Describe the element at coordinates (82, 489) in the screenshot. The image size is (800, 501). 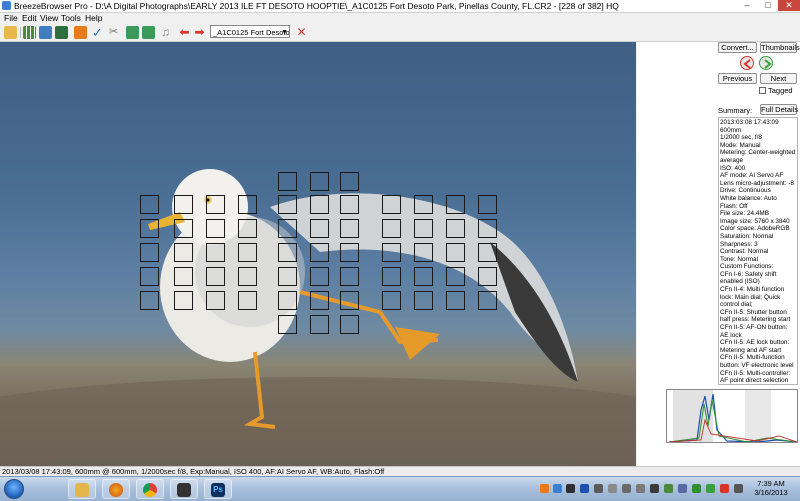
I see `taskbar-file-explorer` at that location.